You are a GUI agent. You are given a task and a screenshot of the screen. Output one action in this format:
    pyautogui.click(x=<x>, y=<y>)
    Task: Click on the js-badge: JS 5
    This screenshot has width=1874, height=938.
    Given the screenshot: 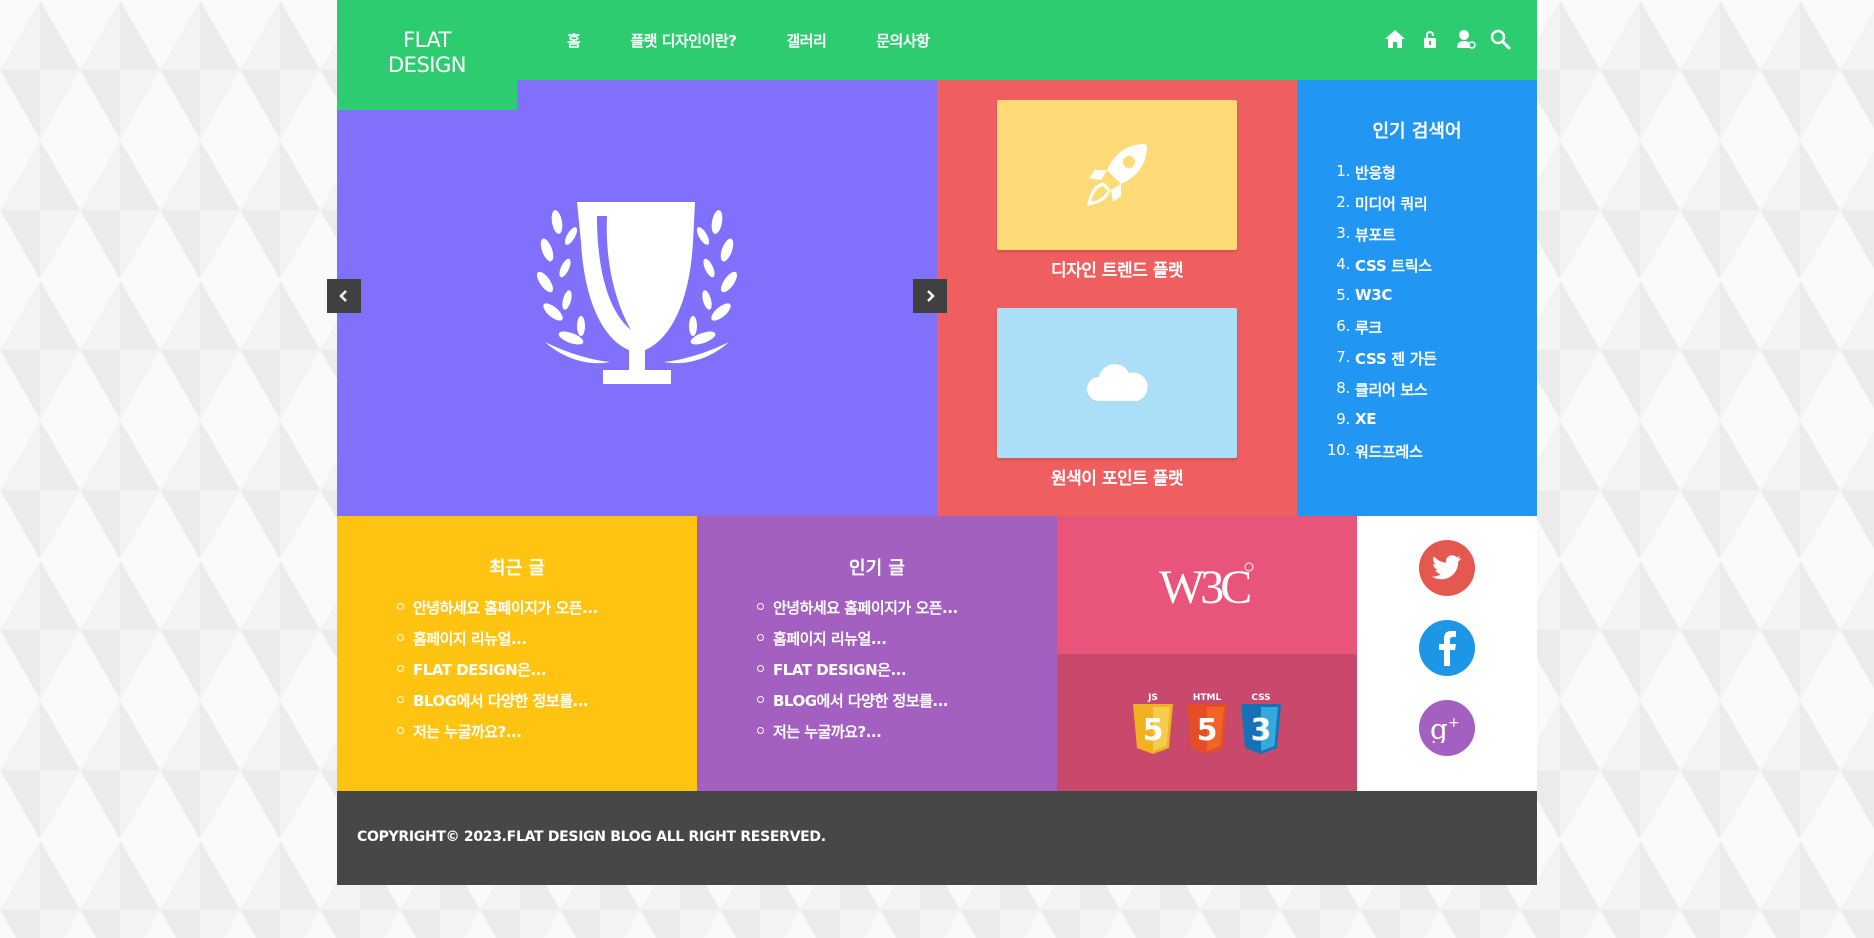 What is the action you would take?
    pyautogui.click(x=1153, y=723)
    